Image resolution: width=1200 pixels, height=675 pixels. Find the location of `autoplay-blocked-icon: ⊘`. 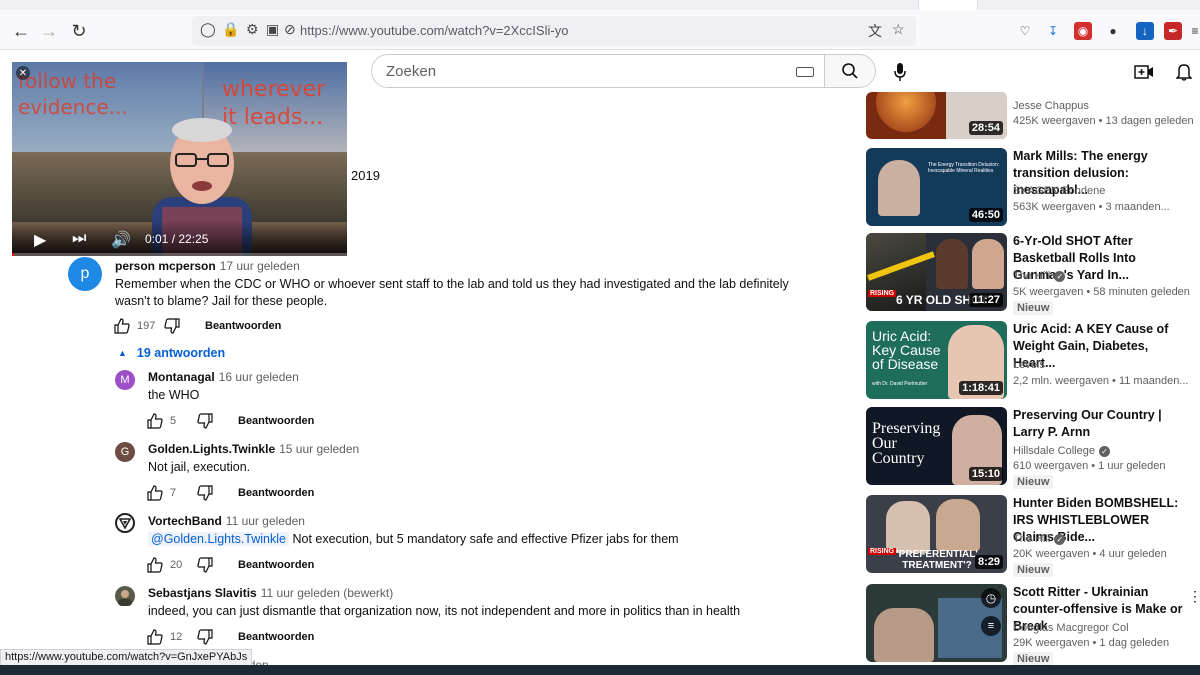

autoplay-blocked-icon: ⊘ is located at coordinates (290, 29).